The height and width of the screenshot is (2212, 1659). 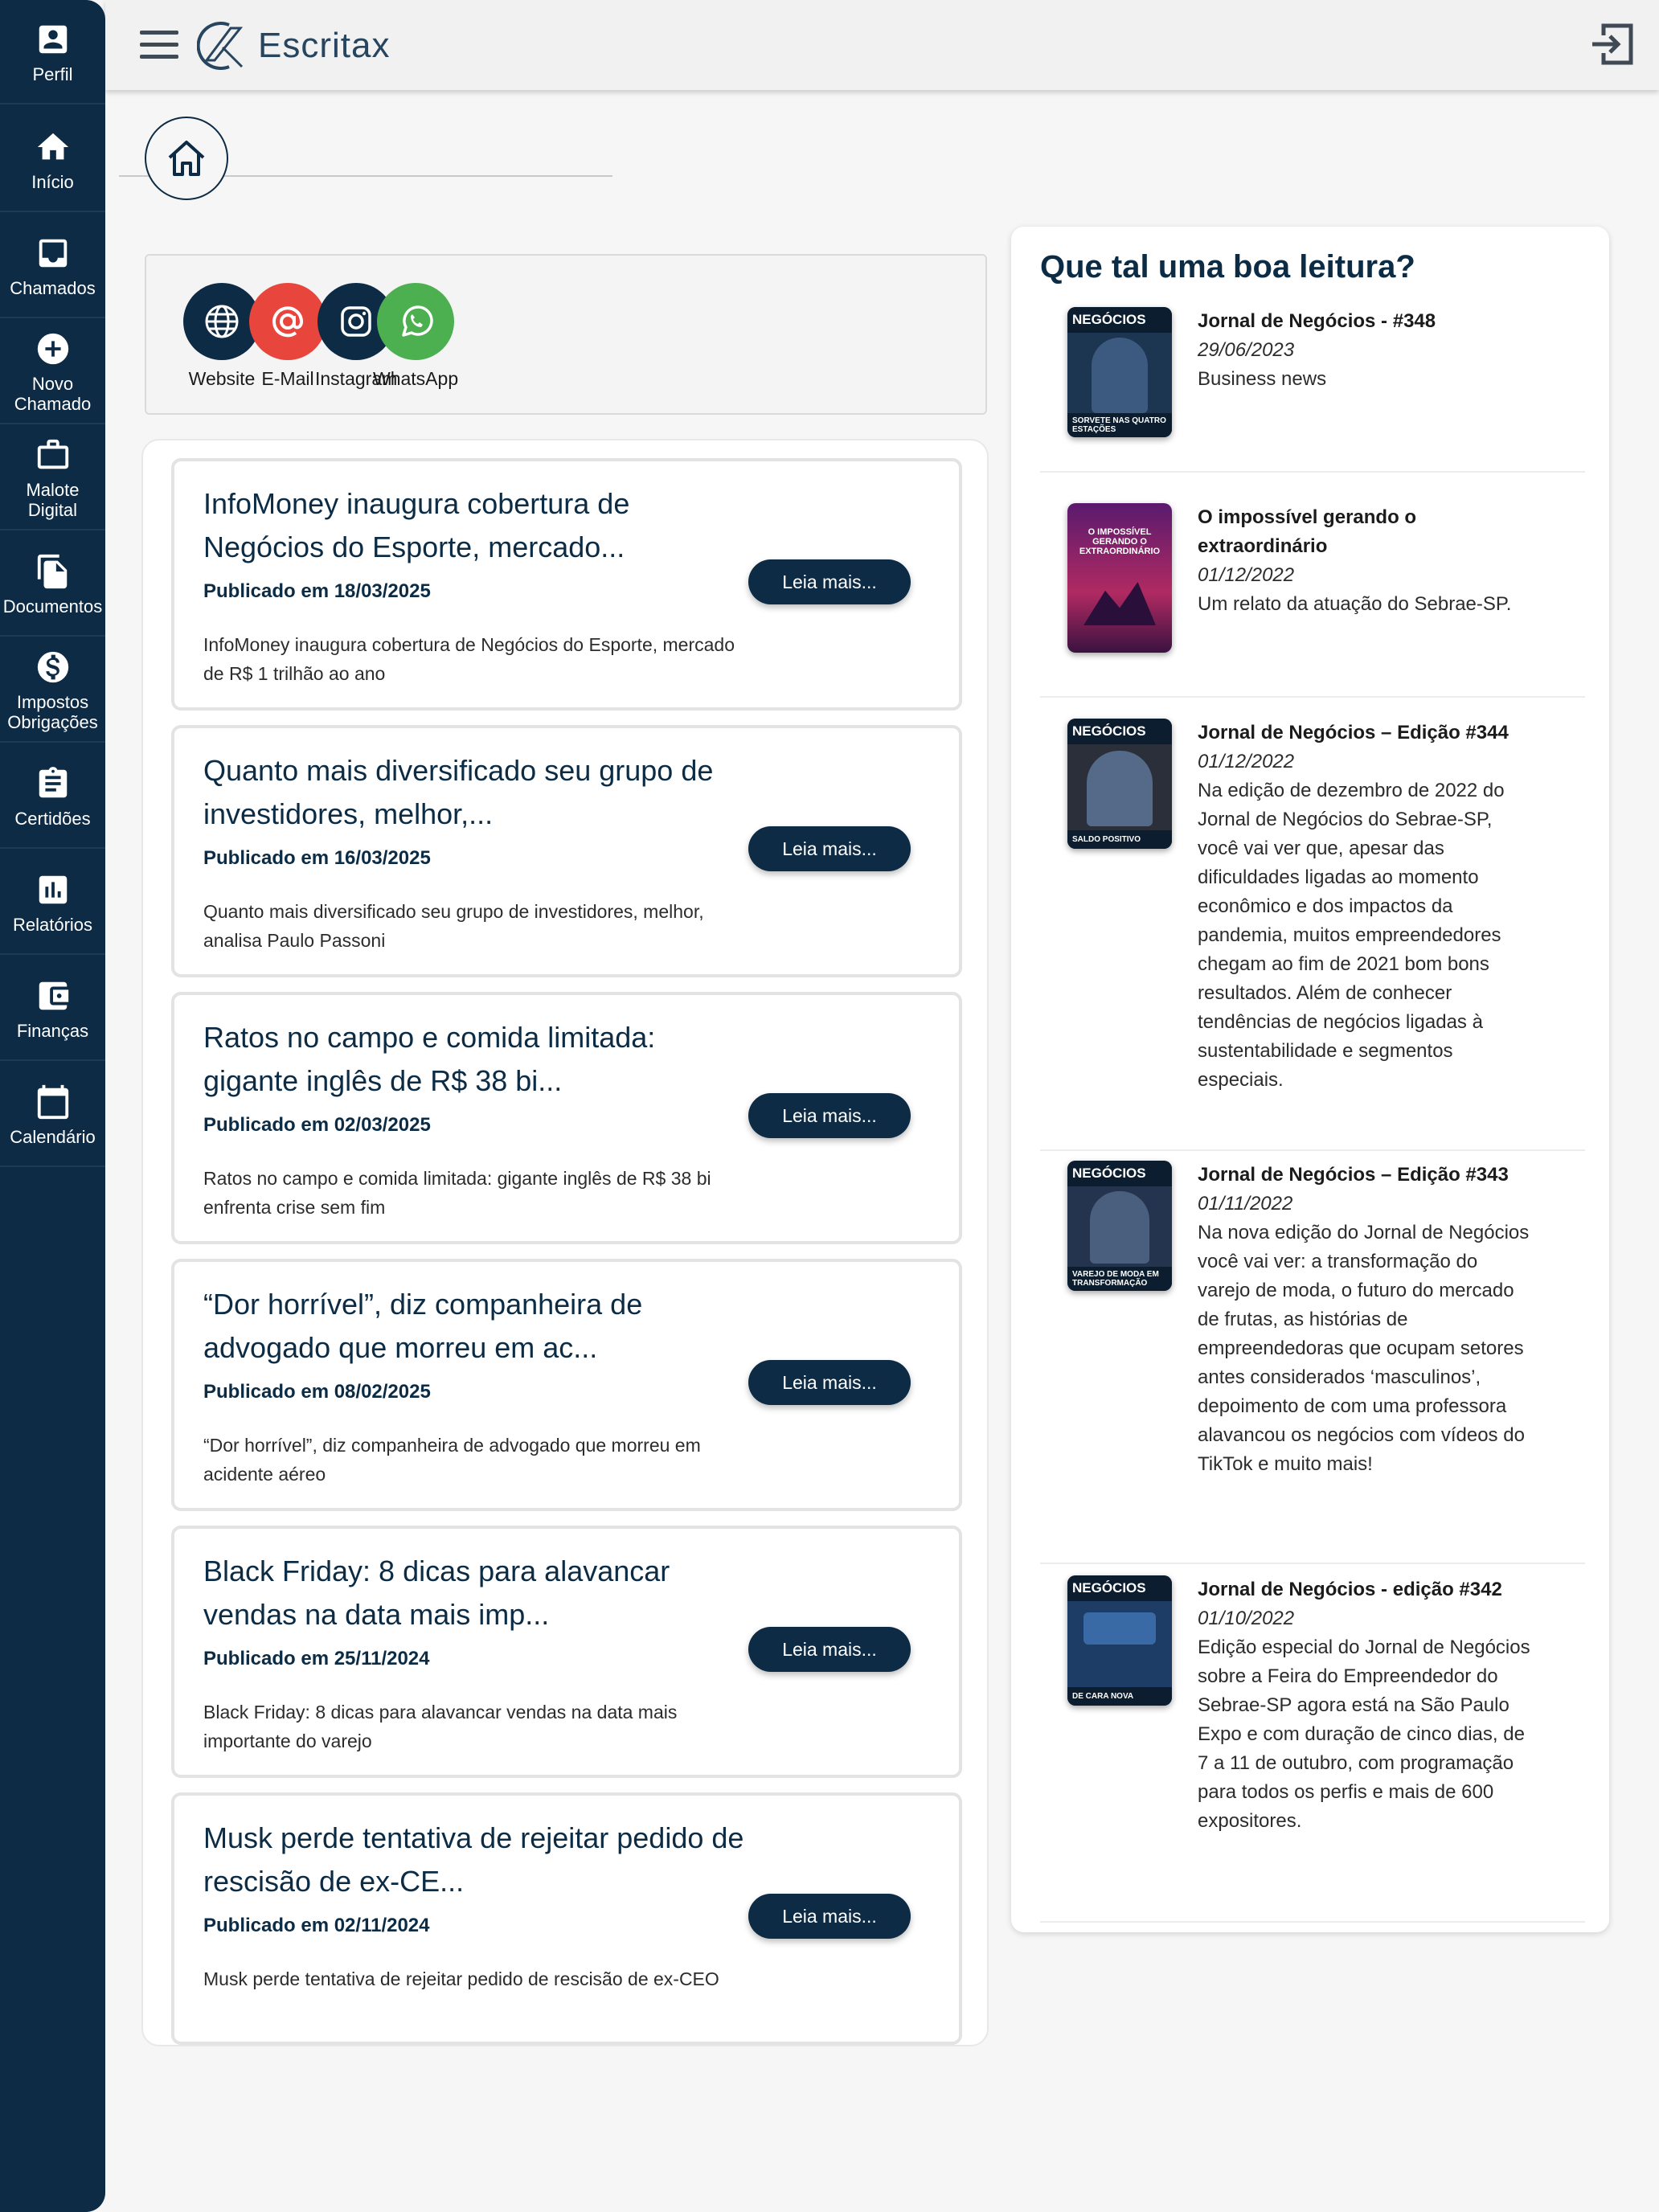 I want to click on briefcase-icon, so click(x=53, y=454).